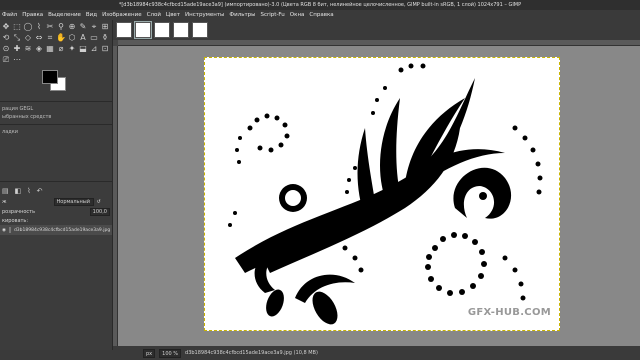  I want to click on tool-icon: ⎚, so click(6, 60).